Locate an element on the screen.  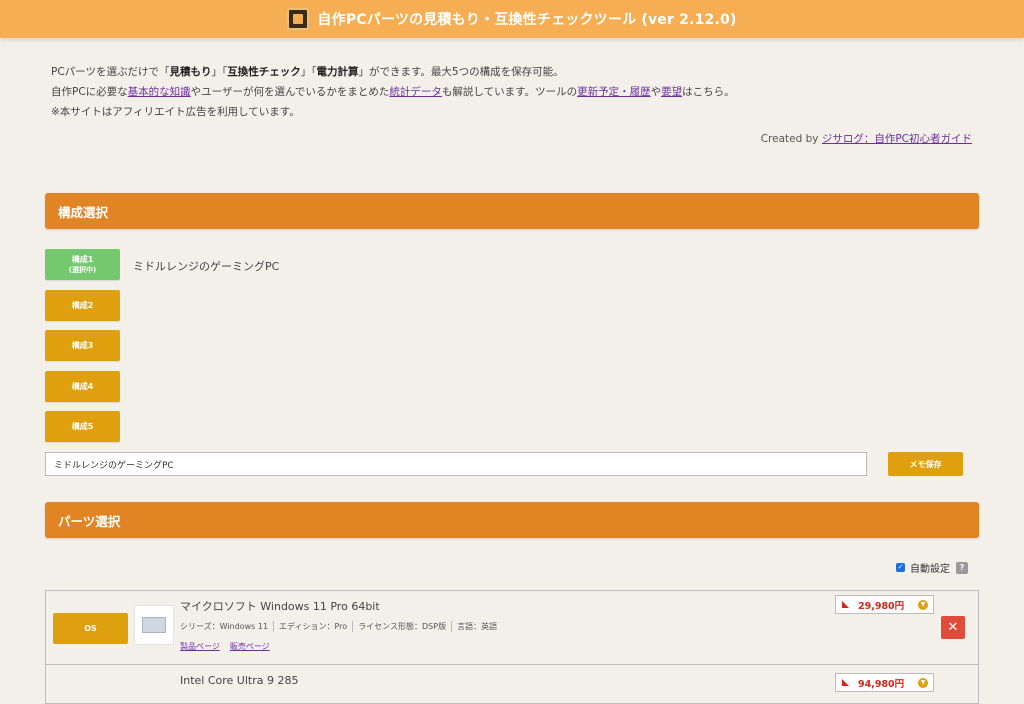
price-dropdown: 29,980円 ▼ is located at coordinates (884, 604).